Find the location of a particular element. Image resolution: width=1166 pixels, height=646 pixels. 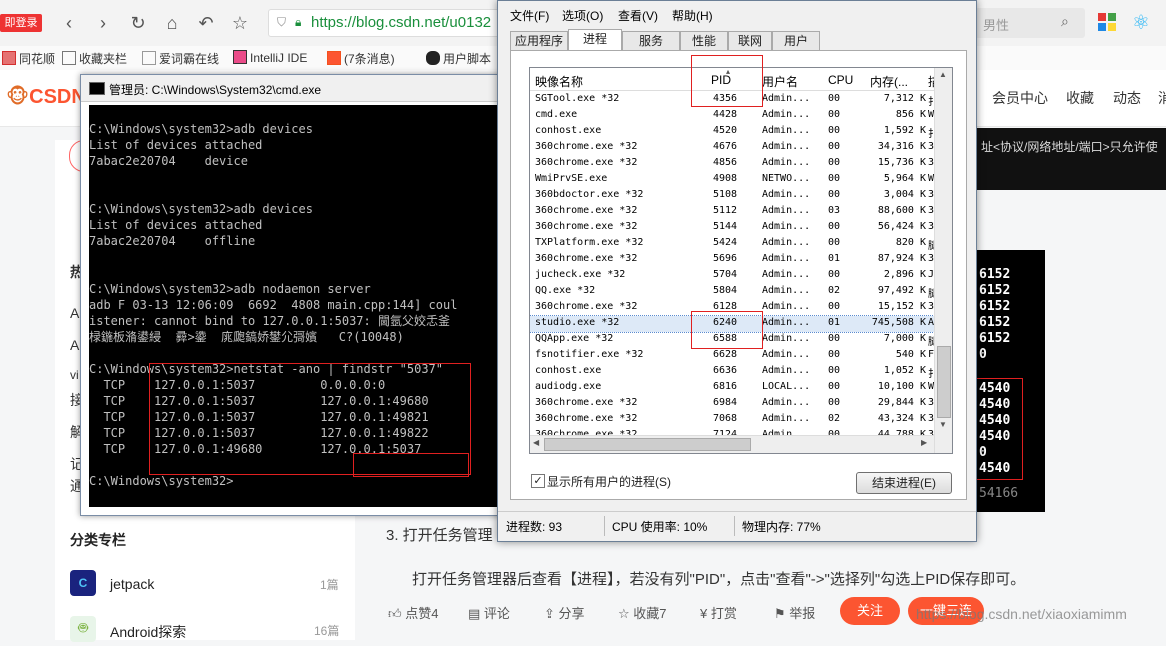

process-cell: 1,052 K is located at coordinates (904, 370).